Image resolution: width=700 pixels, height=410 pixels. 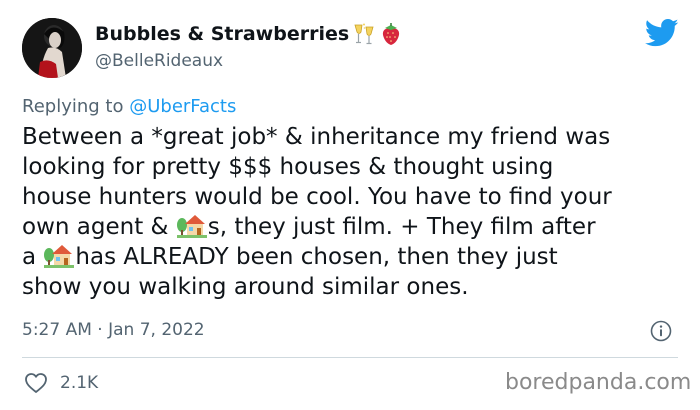 What do you see at coordinates (79, 383) in the screenshot?
I see `like-count: 2.1K` at bounding box center [79, 383].